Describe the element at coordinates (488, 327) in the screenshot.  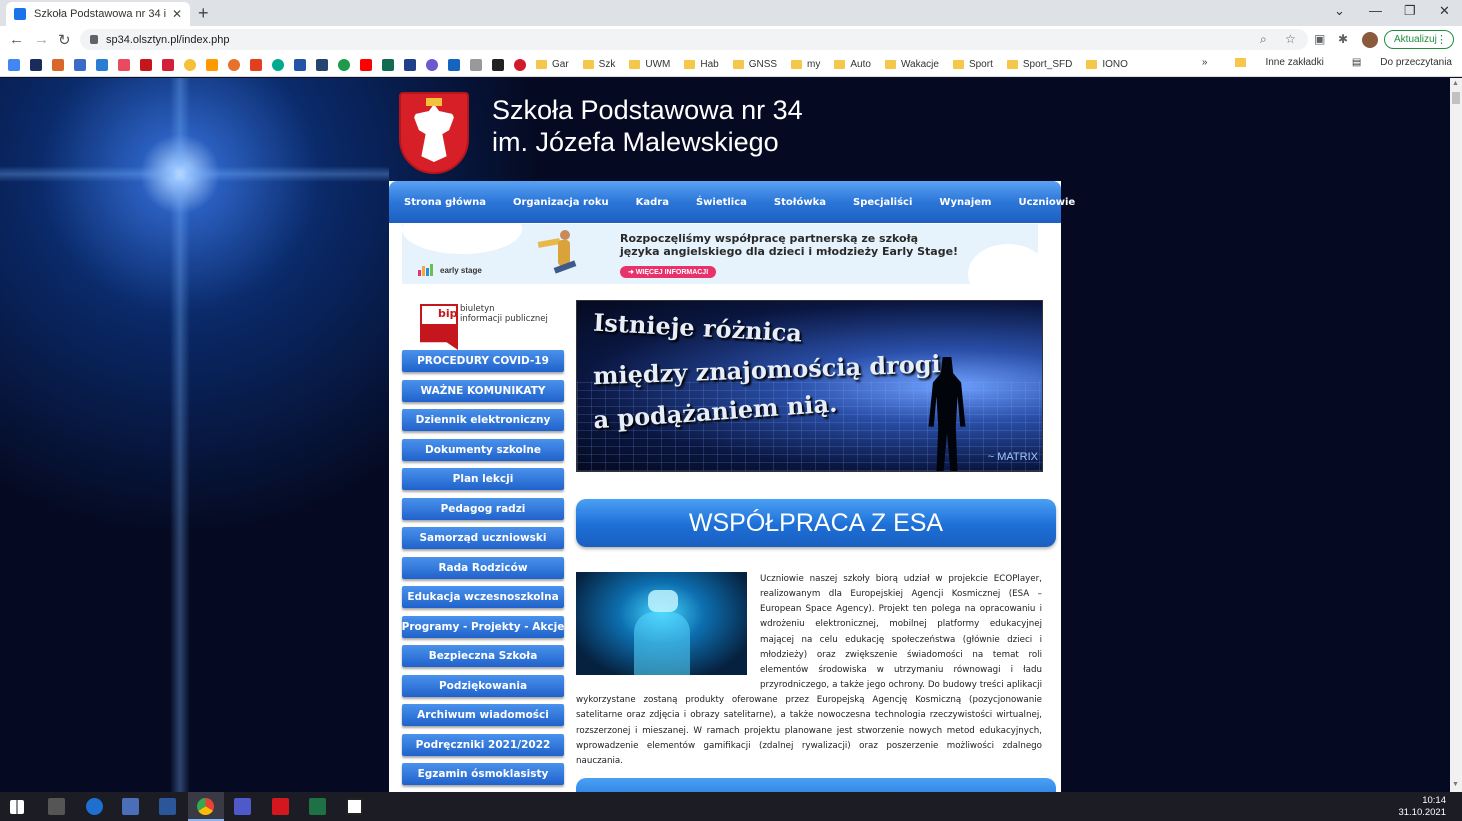
I see `bip-logo: bip biuletyn informacji publicznej` at that location.